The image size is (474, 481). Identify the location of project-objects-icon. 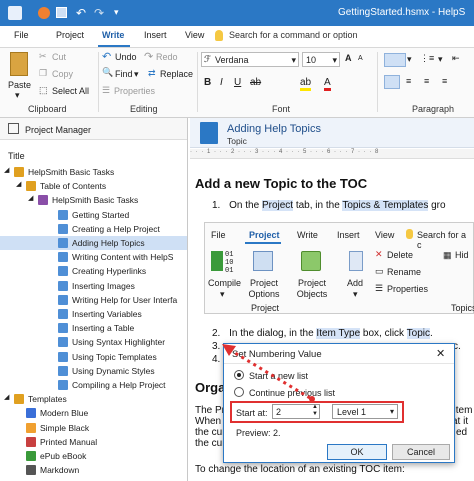
(311, 261).